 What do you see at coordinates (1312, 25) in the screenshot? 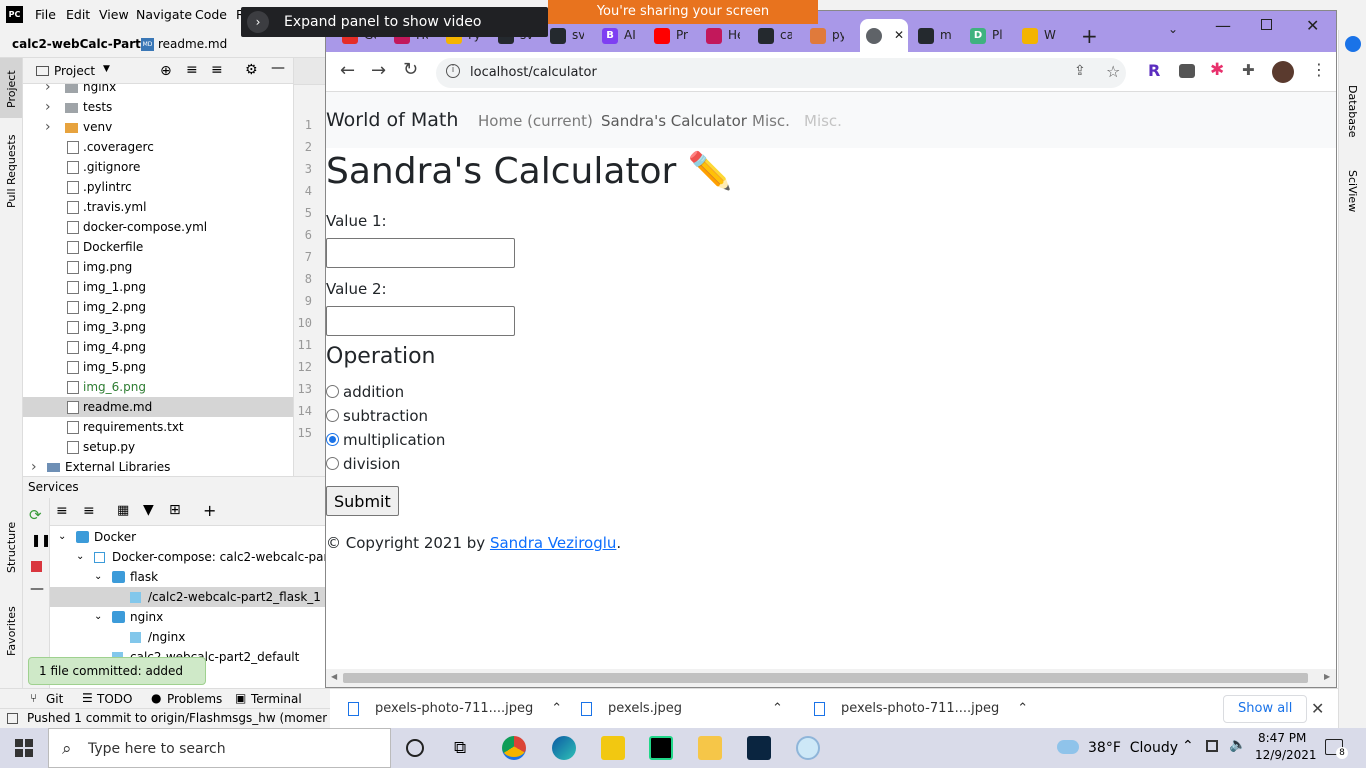
I see `close-window-button: ✕` at bounding box center [1312, 25].